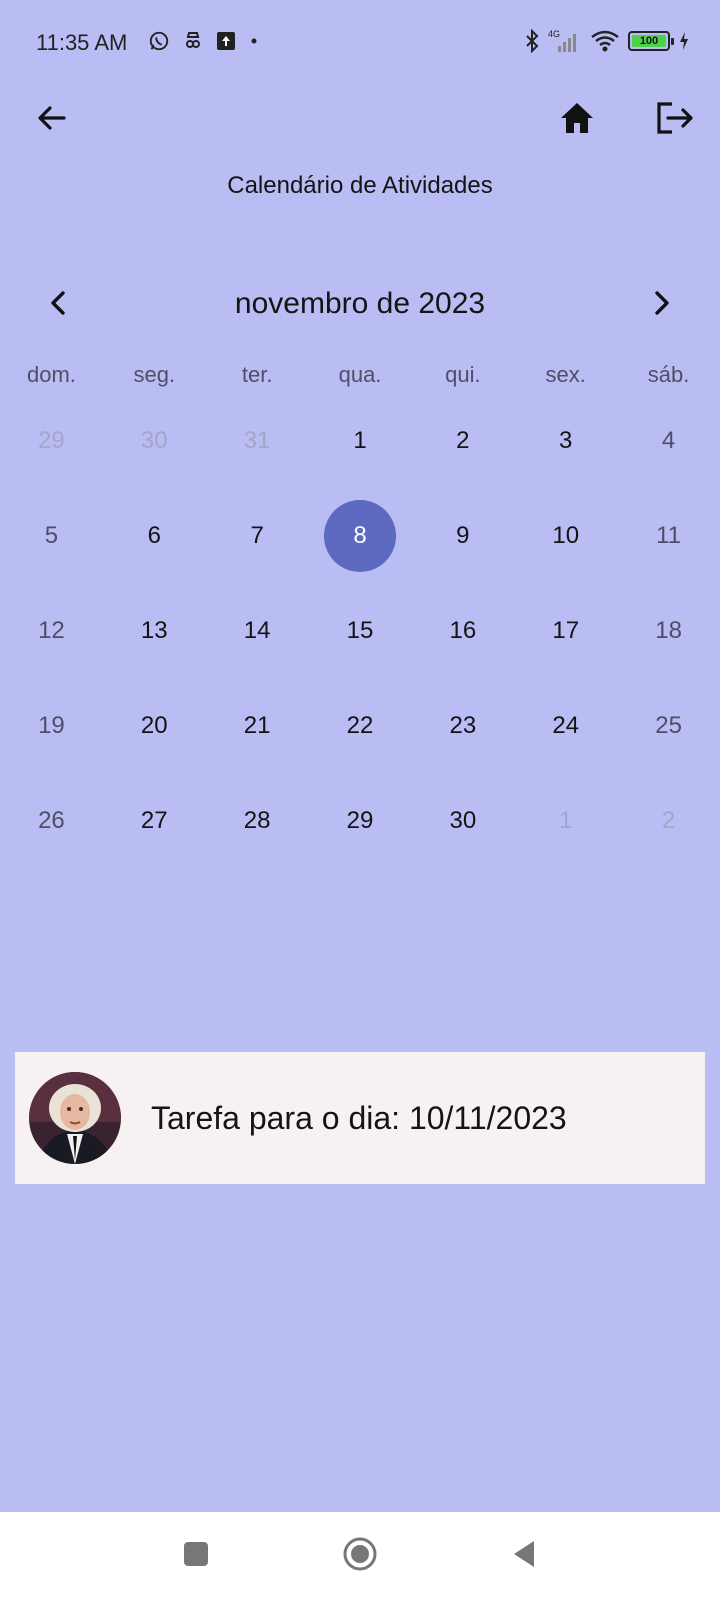  I want to click on calendar-day: 10, so click(565, 535).